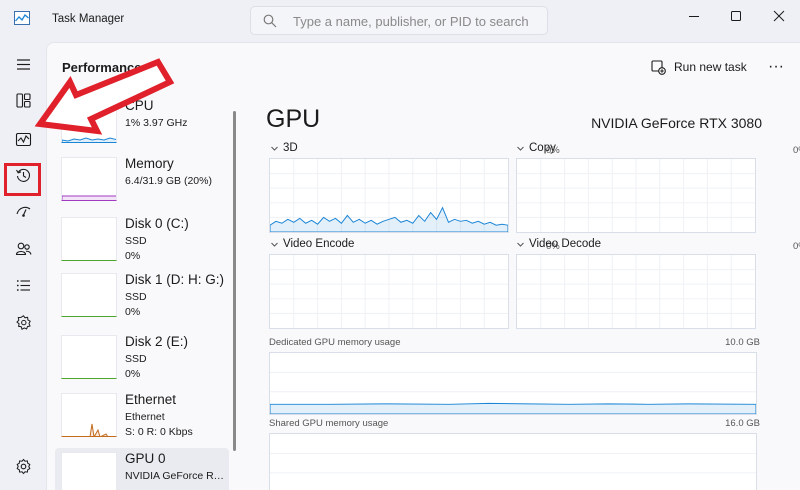 The height and width of the screenshot is (490, 800). What do you see at coordinates (177, 476) in the screenshot?
I see `device-detail: NVIDIA GeForce RTX 3080` at bounding box center [177, 476].